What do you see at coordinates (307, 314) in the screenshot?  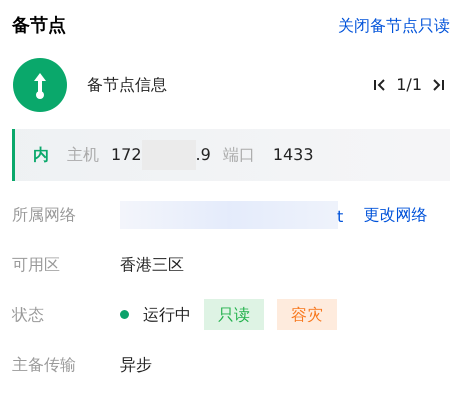 I see `status-tag: 容灾` at bounding box center [307, 314].